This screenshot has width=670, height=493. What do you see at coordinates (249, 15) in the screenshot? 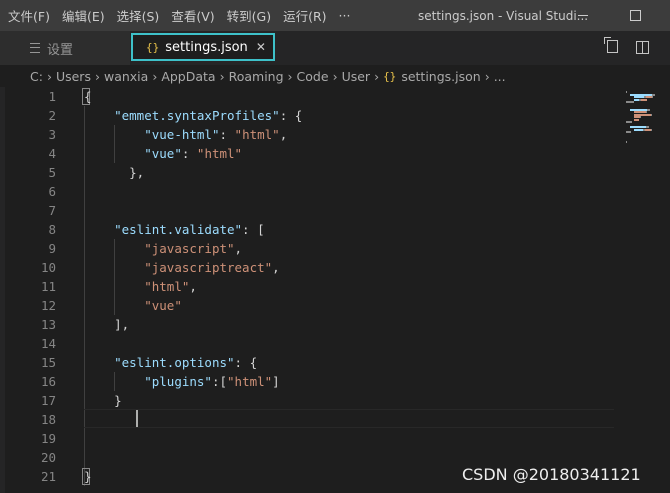
I see `menu-go: 转到(G)` at bounding box center [249, 15].